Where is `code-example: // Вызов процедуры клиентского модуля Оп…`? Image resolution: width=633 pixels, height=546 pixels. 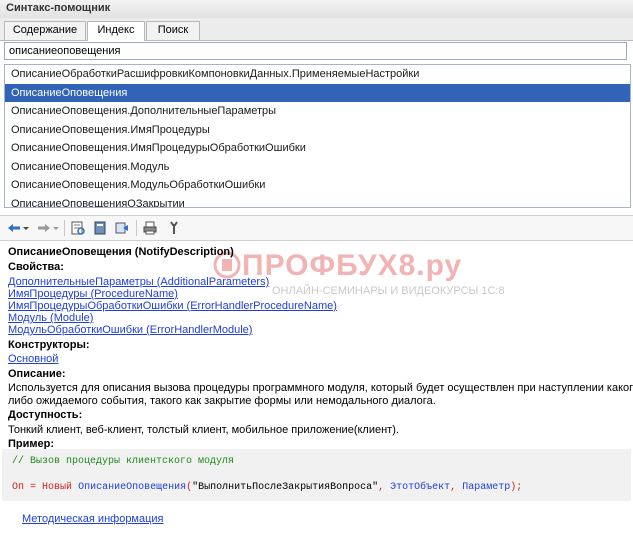
code-example: // Вызов процедуры клиентского модуля Оп… is located at coordinates (316, 475).